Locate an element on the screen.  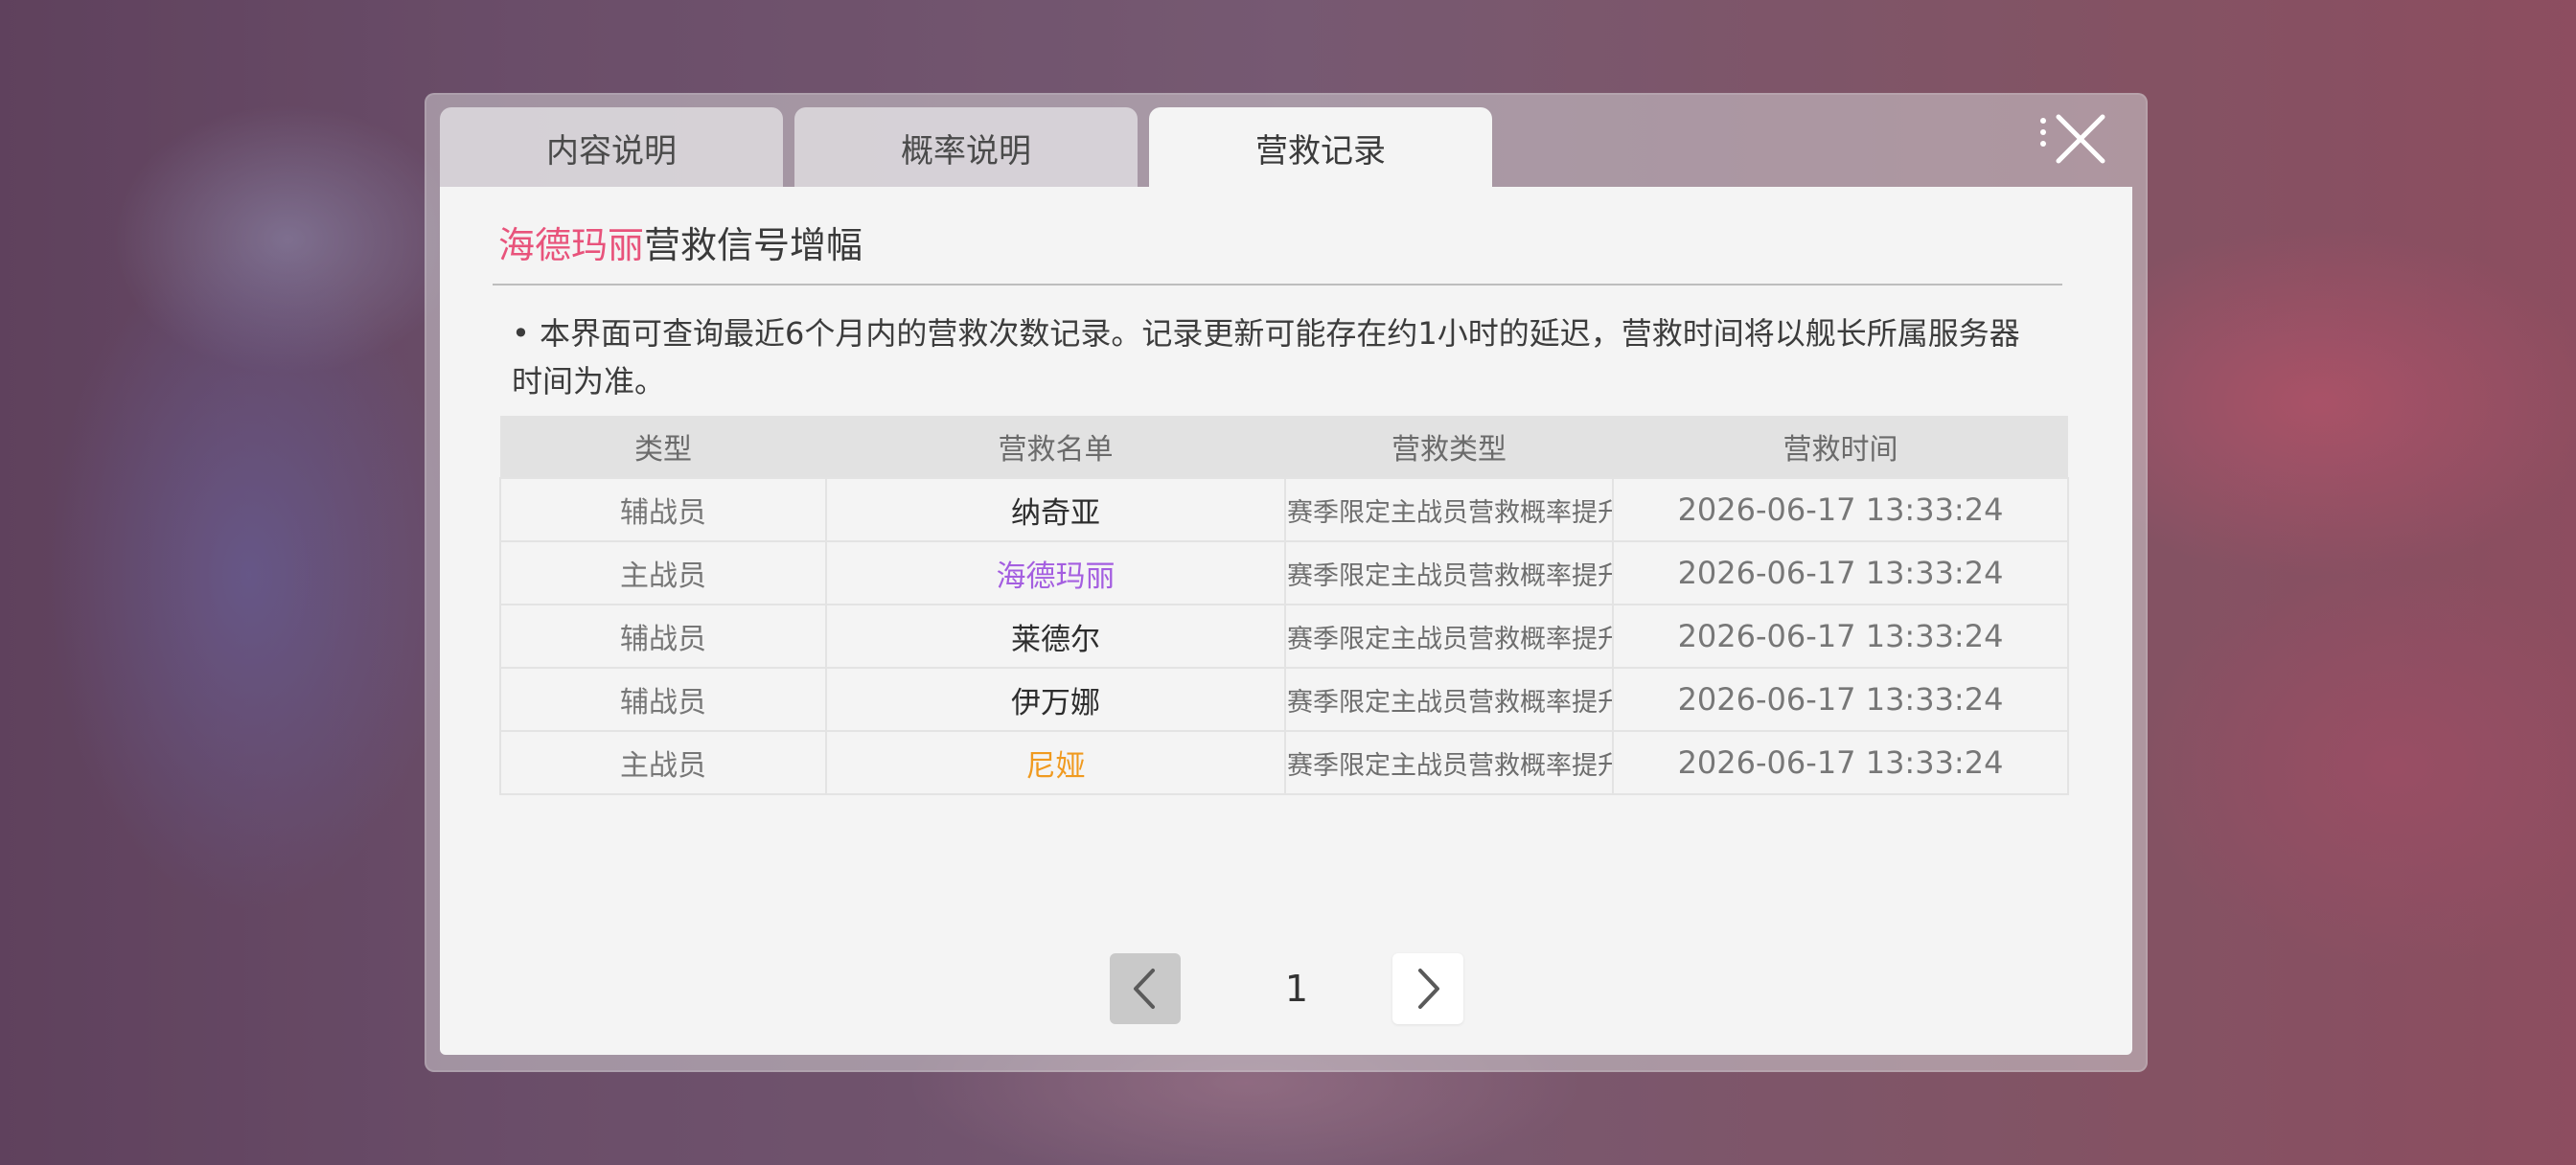
chevron-right-icon is located at coordinates (1428, 989).